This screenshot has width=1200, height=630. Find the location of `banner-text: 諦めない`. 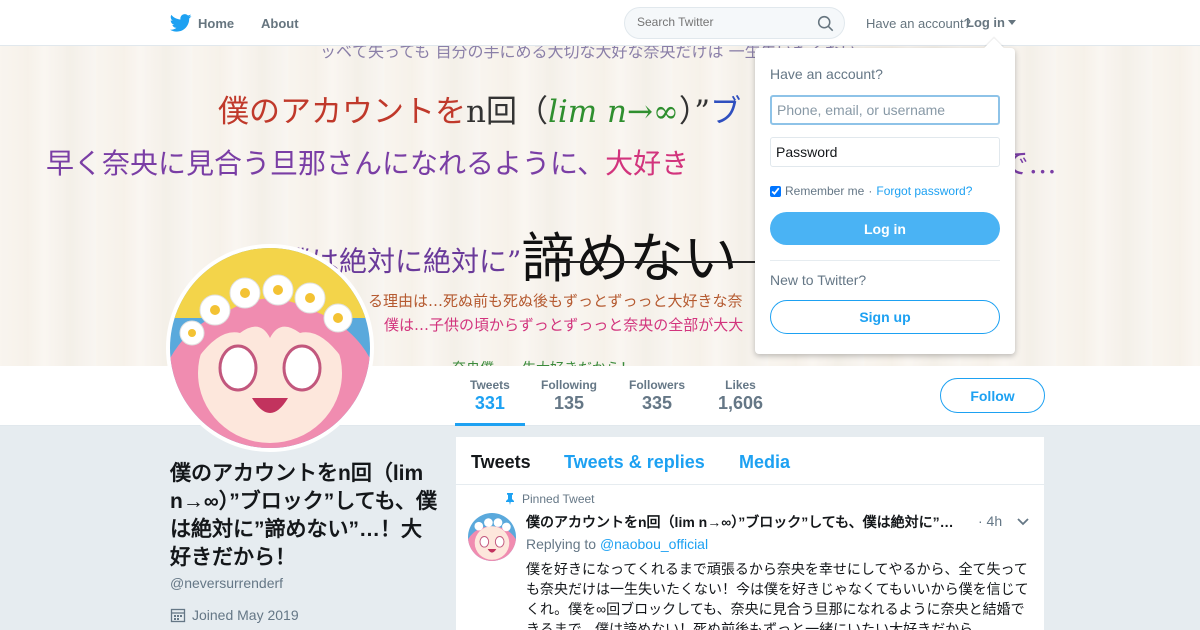

banner-text: 諦めない is located at coordinates (629, 258).